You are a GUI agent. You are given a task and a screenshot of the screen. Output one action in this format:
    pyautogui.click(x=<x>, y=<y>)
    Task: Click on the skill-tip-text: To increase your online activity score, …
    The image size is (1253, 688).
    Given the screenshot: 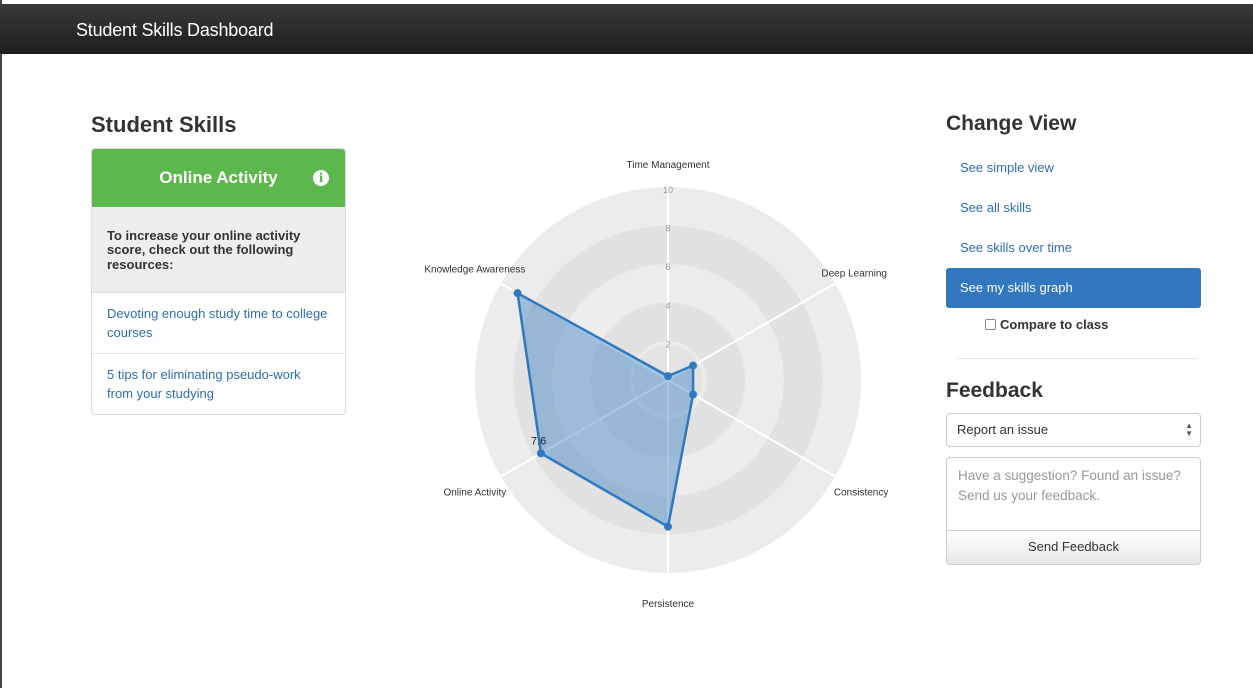 What is the action you would take?
    pyautogui.click(x=218, y=250)
    